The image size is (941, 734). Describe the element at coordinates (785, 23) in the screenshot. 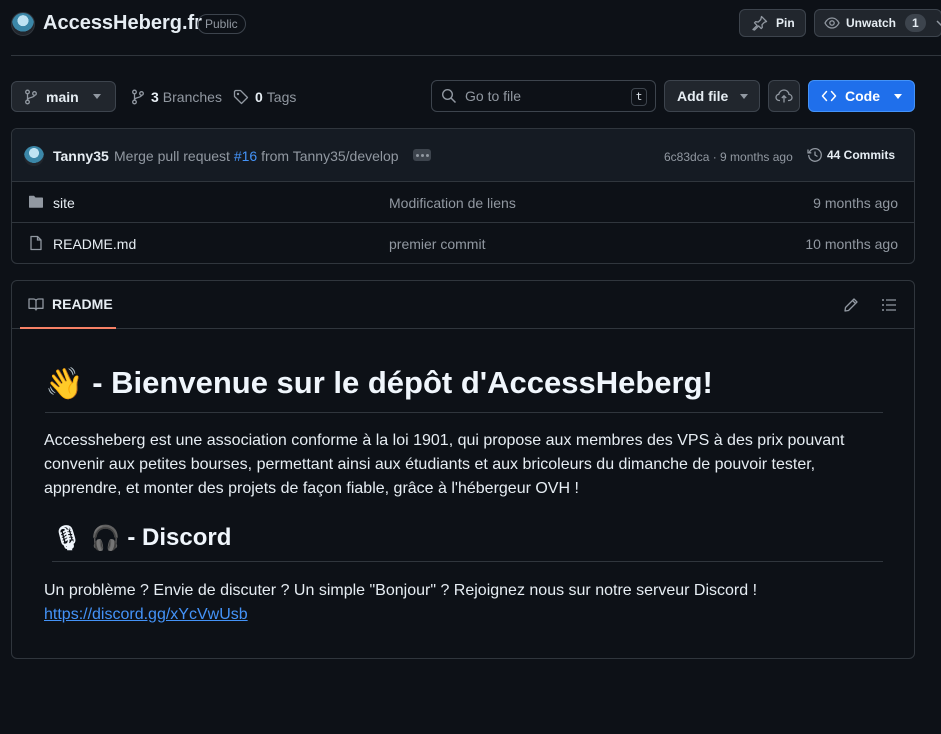

I see `pin-label: Pin` at that location.